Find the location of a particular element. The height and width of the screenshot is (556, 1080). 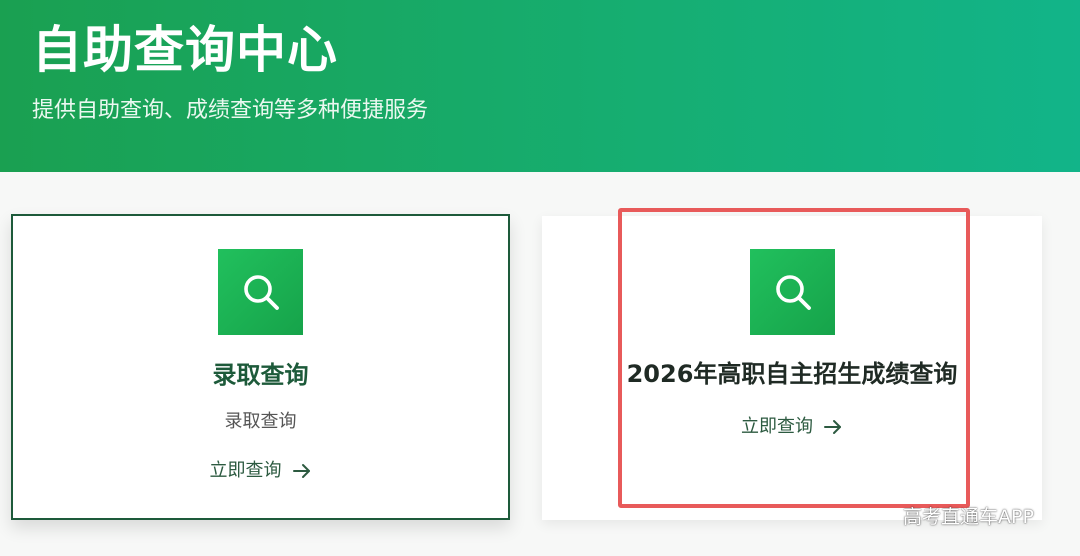

card-description: 录取查询 is located at coordinates (260, 421).